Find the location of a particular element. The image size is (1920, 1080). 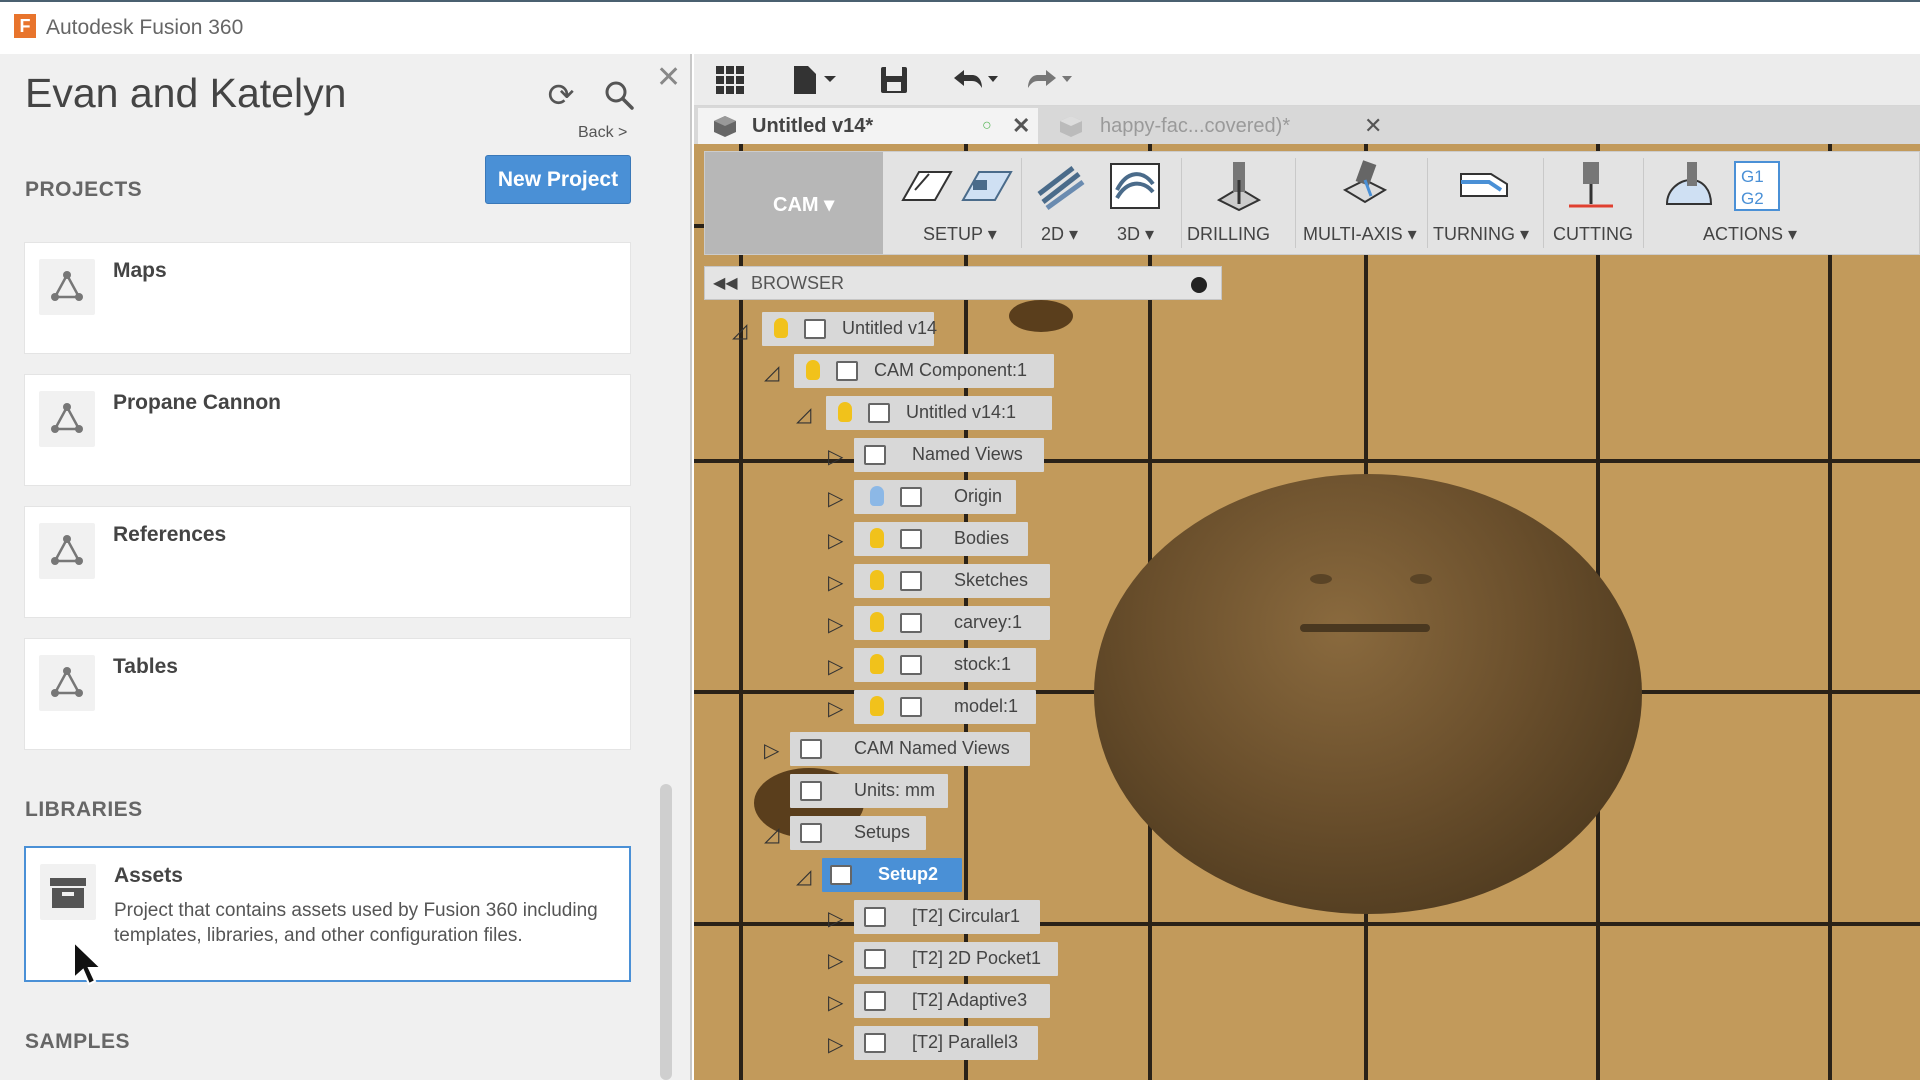

new-project-button: New Project is located at coordinates (558, 179).